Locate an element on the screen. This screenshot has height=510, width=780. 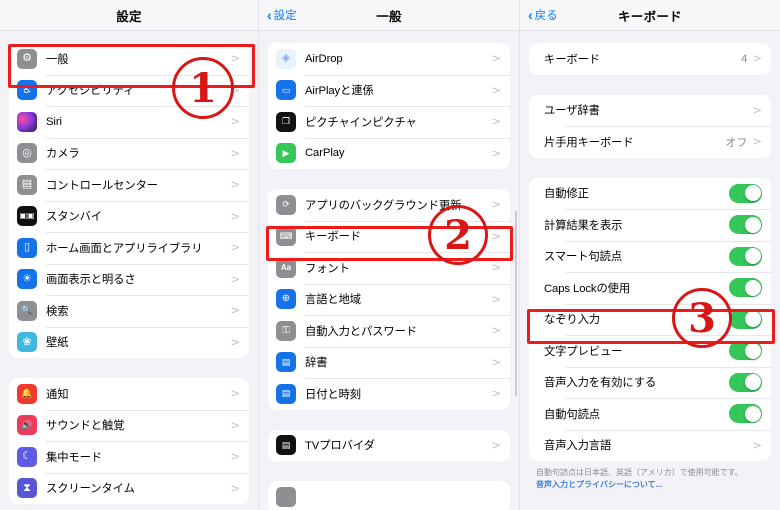
list-item-app-background-refresh: ⟳ アプリのバックグラウンド更新 > is located at coordinates (389, 205).